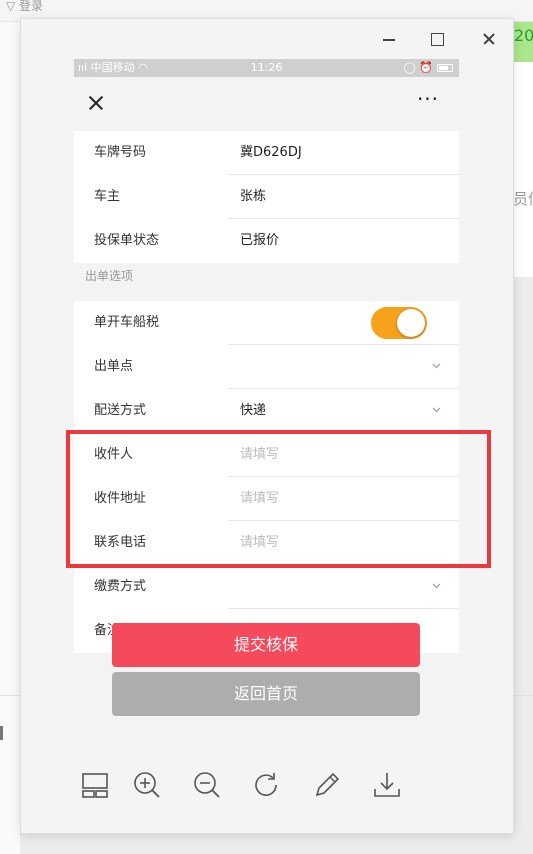  Describe the element at coordinates (10, 438) in the screenshot. I see `background-left-panel` at that location.